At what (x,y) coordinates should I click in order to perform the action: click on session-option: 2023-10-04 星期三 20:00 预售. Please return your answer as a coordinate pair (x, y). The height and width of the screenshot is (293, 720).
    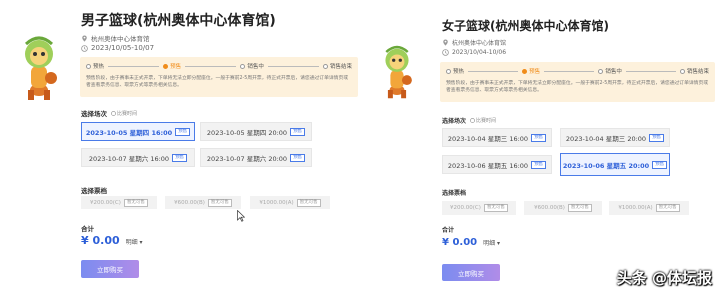
    Looking at the image, I should click on (615, 137).